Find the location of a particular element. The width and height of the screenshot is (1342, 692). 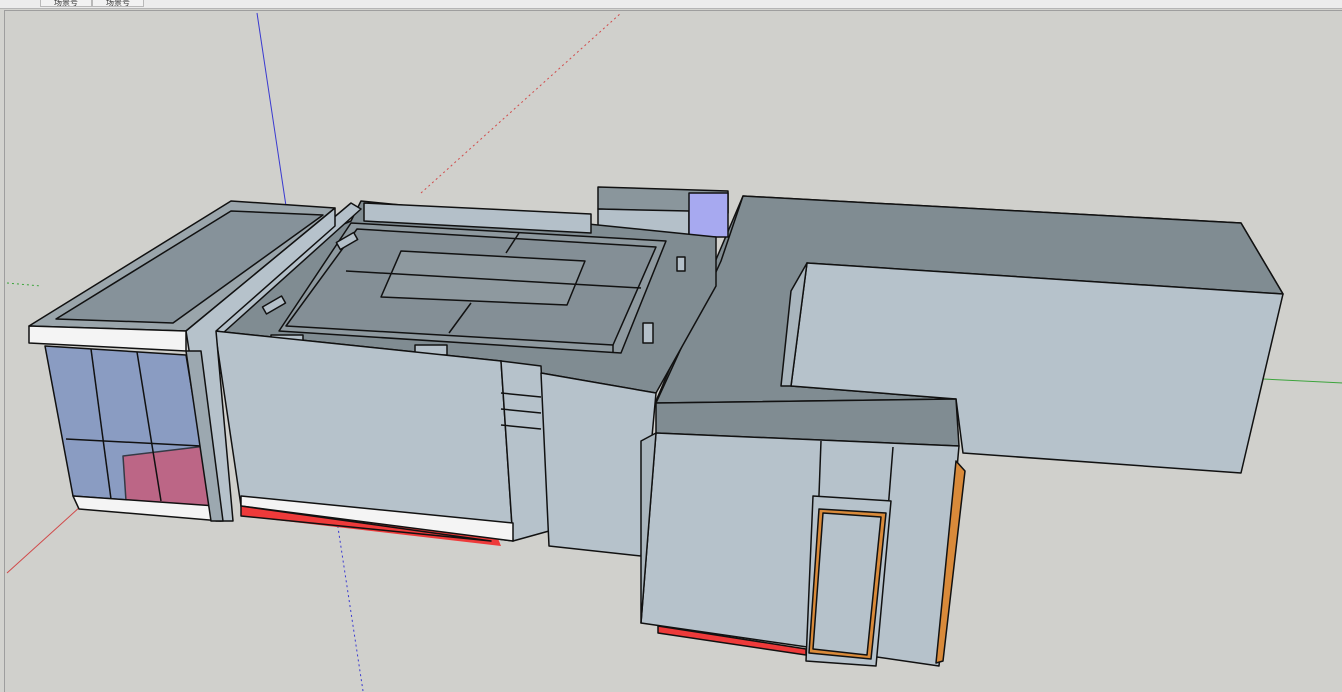

axis-red is located at coordinates (44, 539).